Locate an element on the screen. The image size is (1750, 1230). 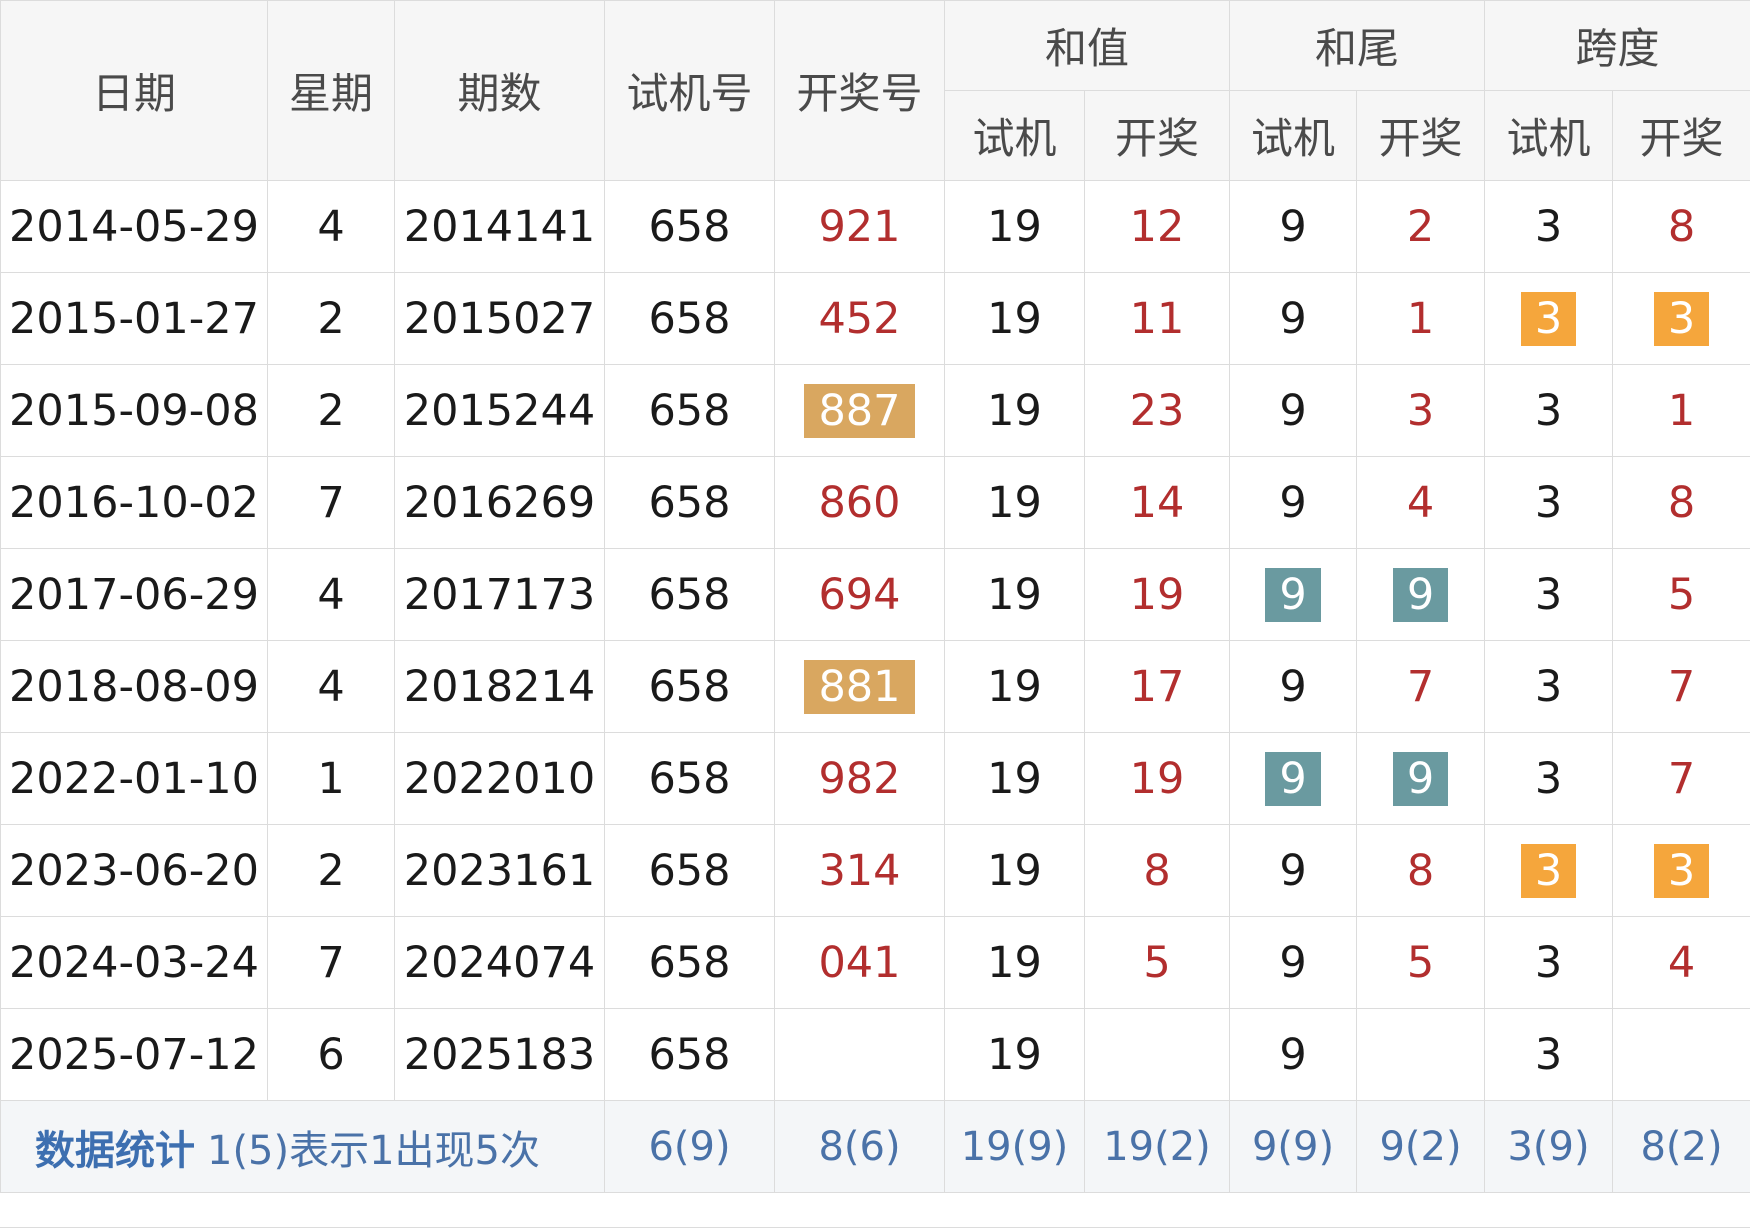
cell-date: 2022-01-10 is located at coordinates (134, 778).